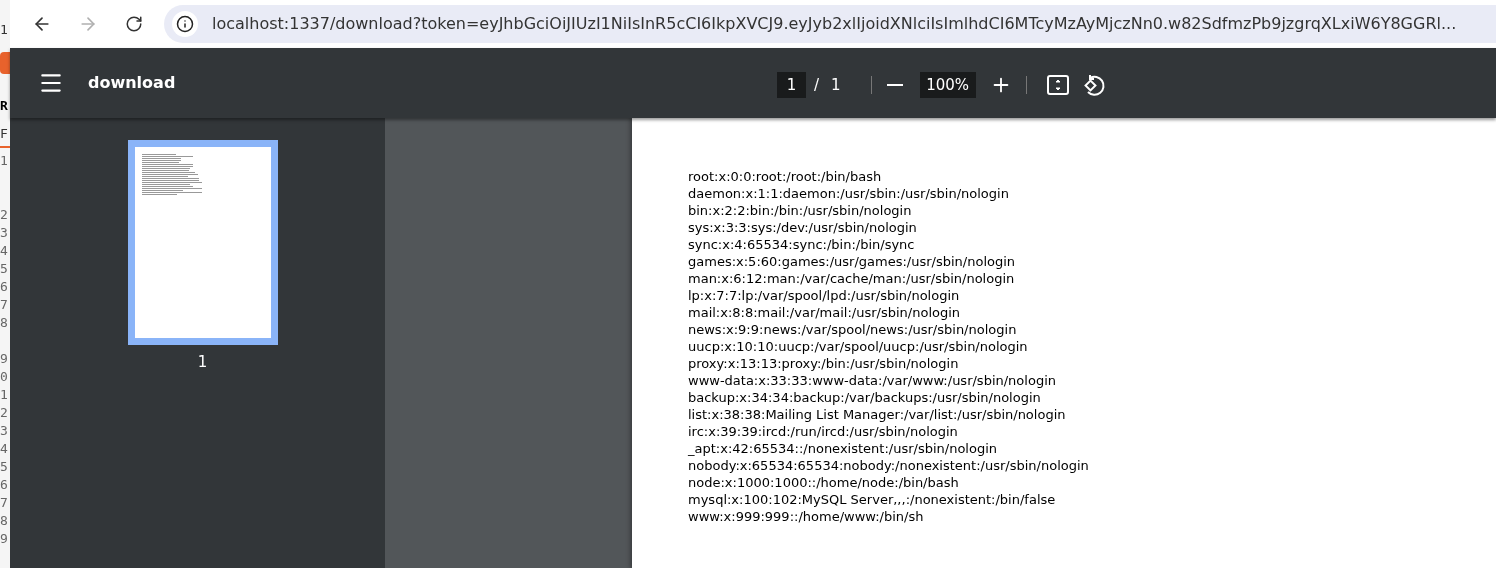 The image size is (1496, 568). I want to click on text-line: www-data:x:33:33:www-data:/var/www:/usr/sbin/nologin, so click(872, 380).